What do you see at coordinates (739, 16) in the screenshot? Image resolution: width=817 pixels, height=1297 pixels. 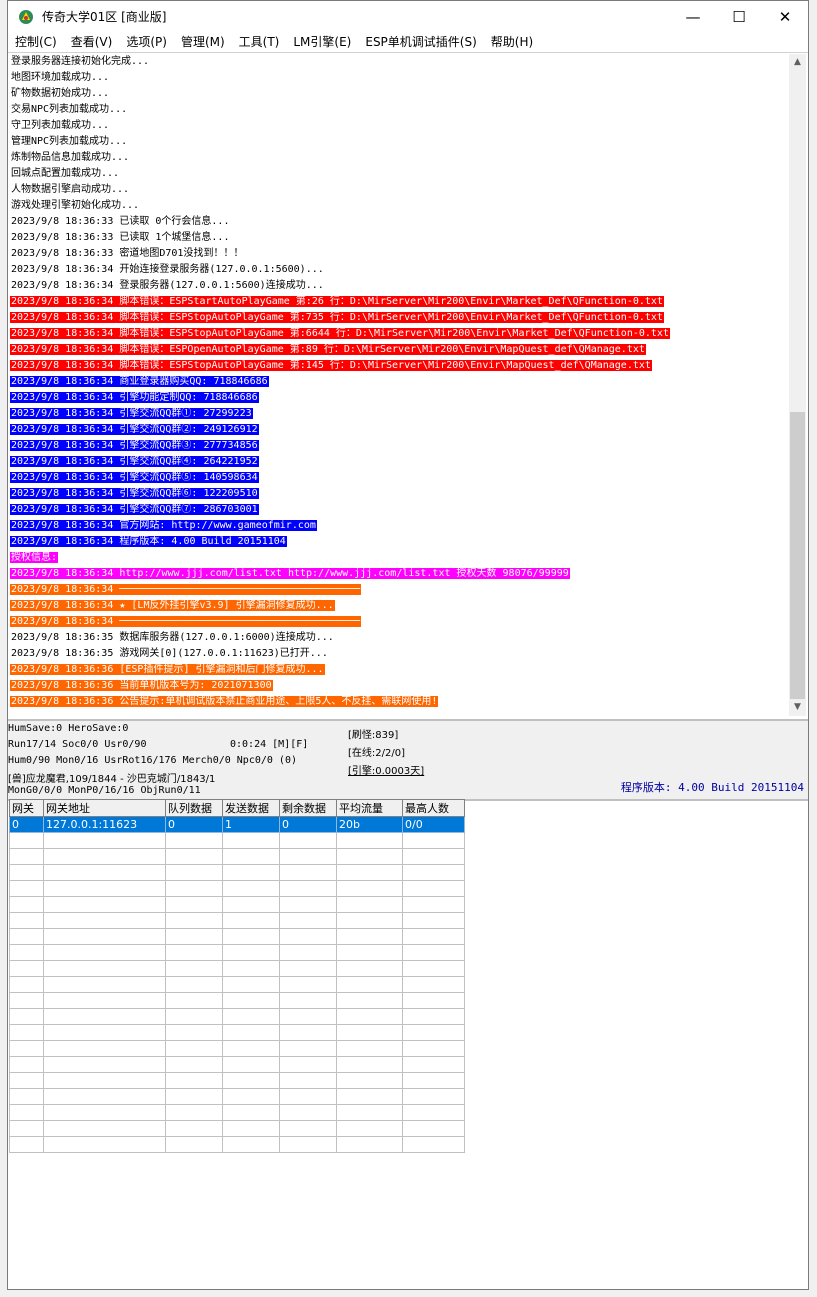 I see `maximize-button: ☐` at bounding box center [739, 16].